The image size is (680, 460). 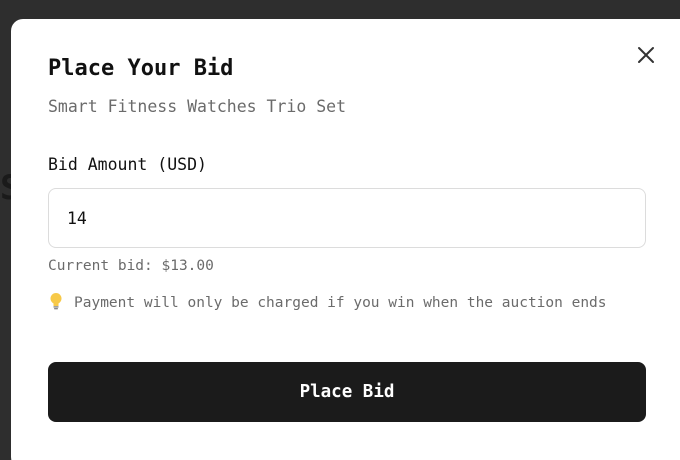 I want to click on place-bid-button: Place Bid, so click(x=347, y=392).